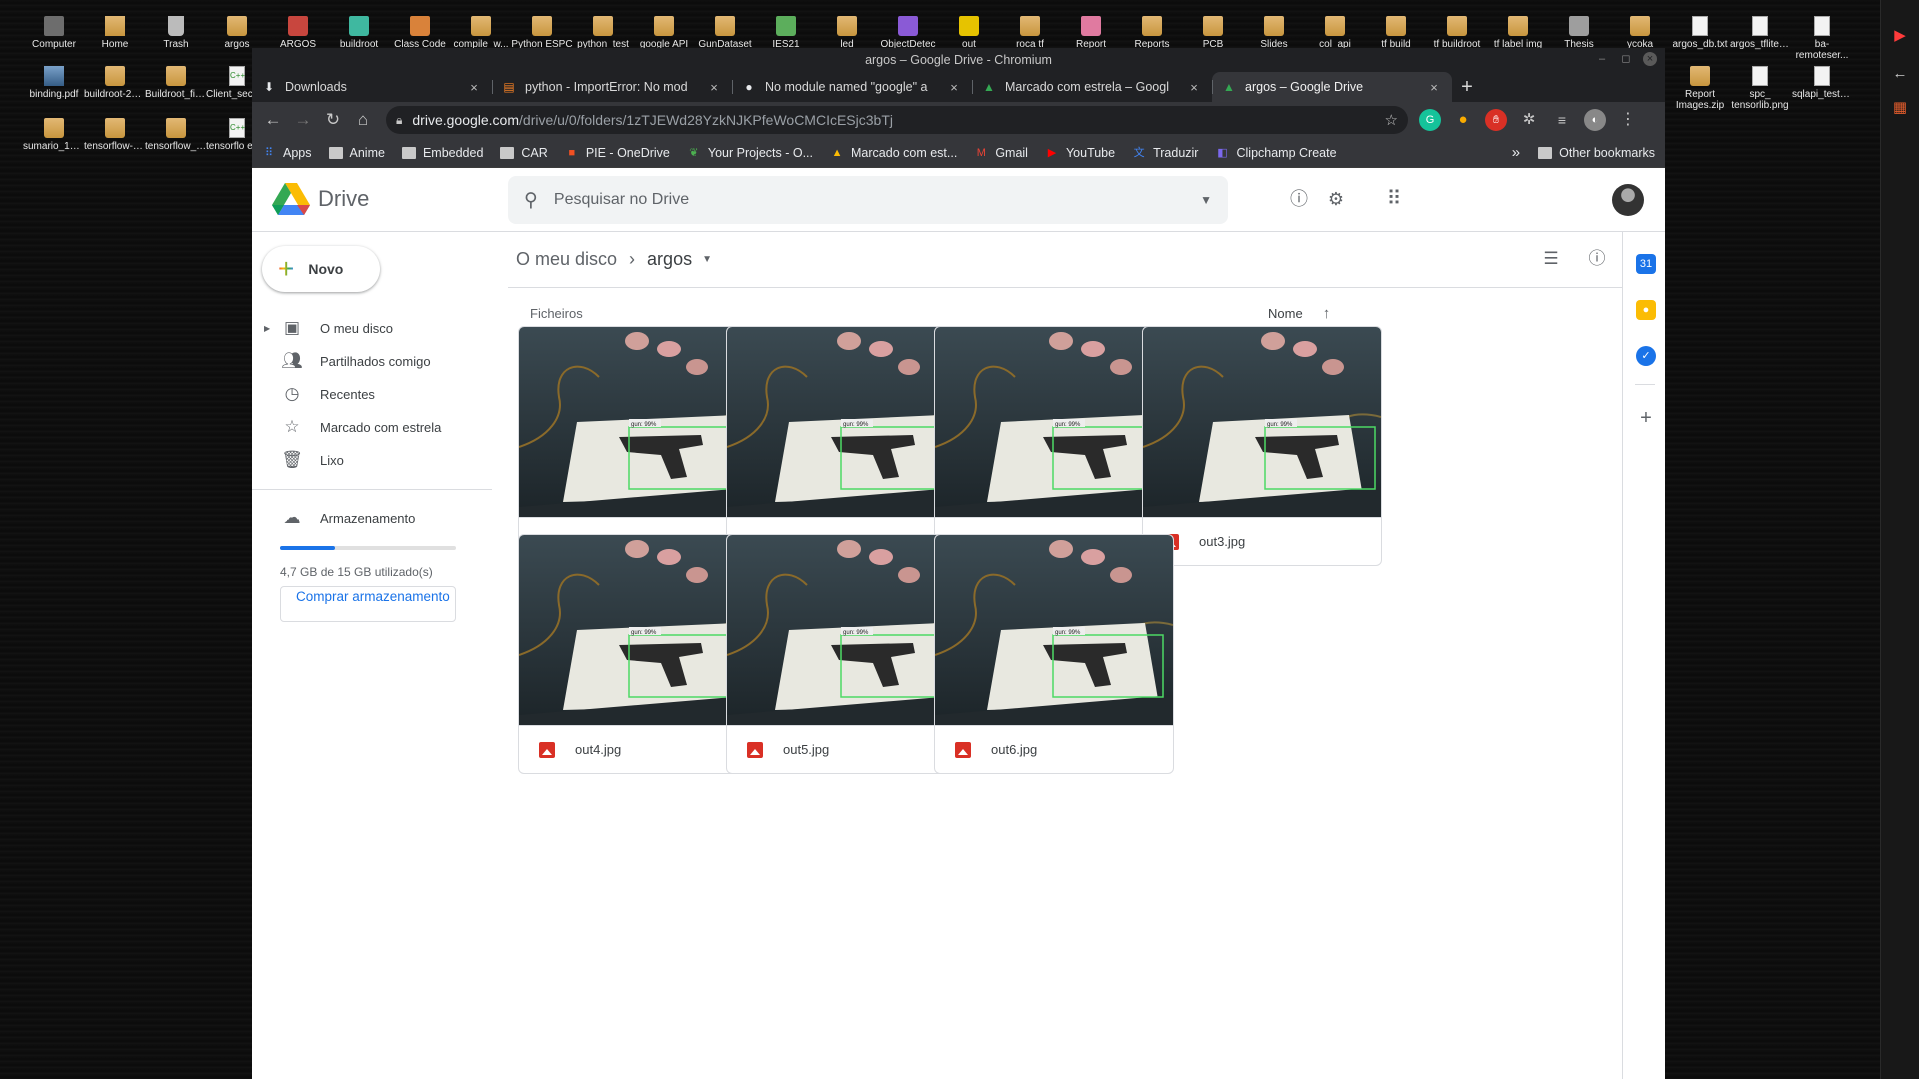  I want to click on desktop-icon: argos, so click(237, 33).